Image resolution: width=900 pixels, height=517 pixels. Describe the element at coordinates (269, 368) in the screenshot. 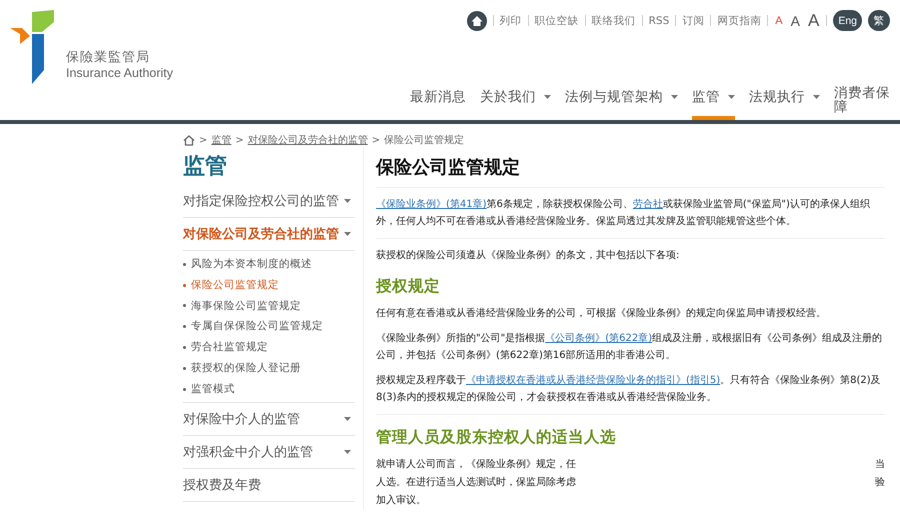

I see `sidebar-subitem: 获授权的保险人登记册` at that location.